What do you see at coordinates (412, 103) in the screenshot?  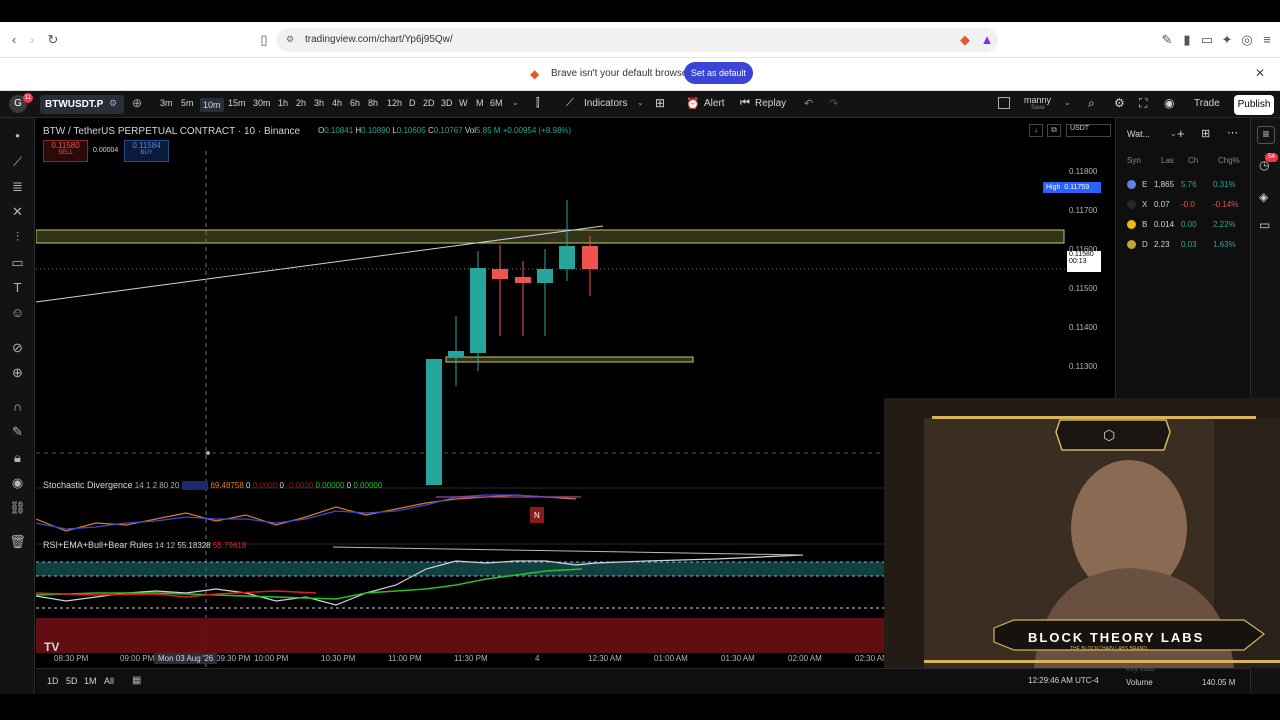 I see `timeframe-d: D` at bounding box center [412, 103].